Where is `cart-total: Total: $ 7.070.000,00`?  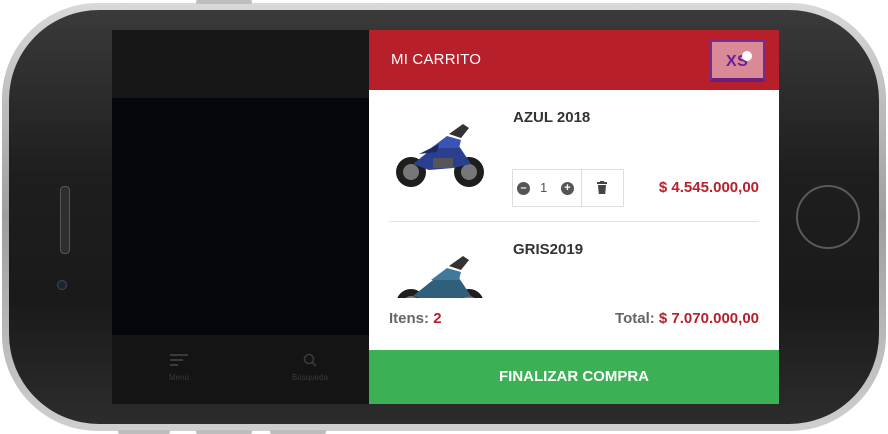 cart-total: Total: $ 7.070.000,00 is located at coordinates (687, 318).